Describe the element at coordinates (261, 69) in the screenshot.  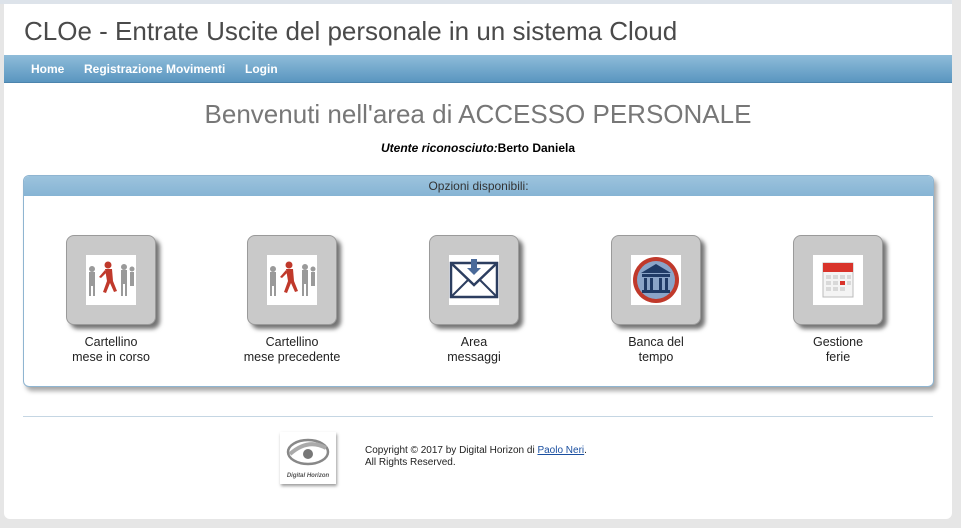
I see `nav-login-link: Login` at that location.